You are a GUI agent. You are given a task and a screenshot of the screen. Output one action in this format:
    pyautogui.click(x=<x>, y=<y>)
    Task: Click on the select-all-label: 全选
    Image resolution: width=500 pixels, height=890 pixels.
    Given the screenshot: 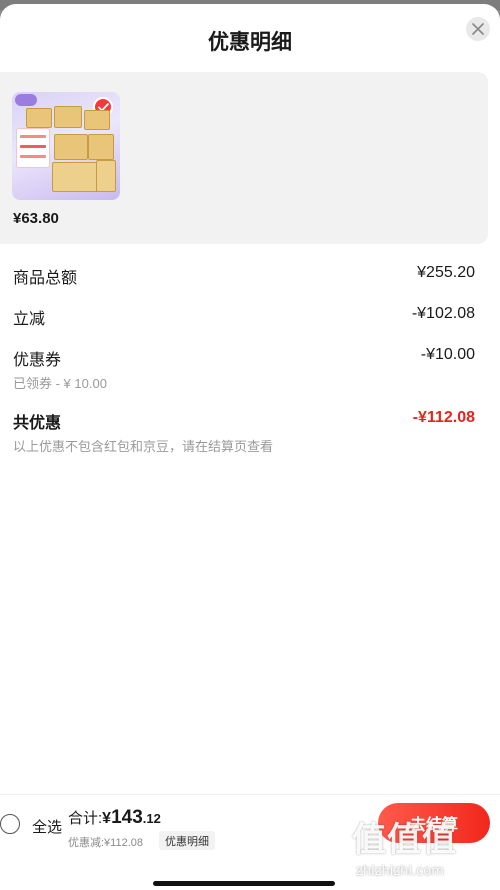 What is the action you would take?
    pyautogui.click(x=47, y=826)
    